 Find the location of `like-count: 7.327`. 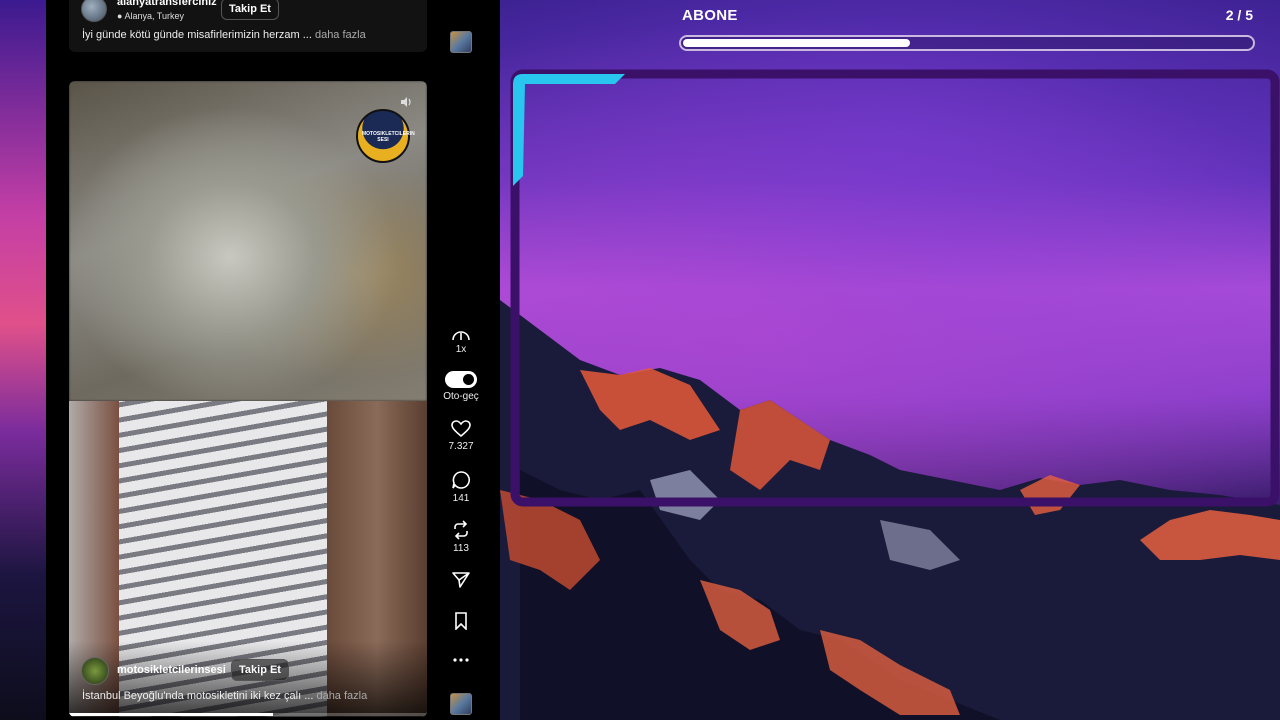

like-count: 7.327 is located at coordinates (461, 446).